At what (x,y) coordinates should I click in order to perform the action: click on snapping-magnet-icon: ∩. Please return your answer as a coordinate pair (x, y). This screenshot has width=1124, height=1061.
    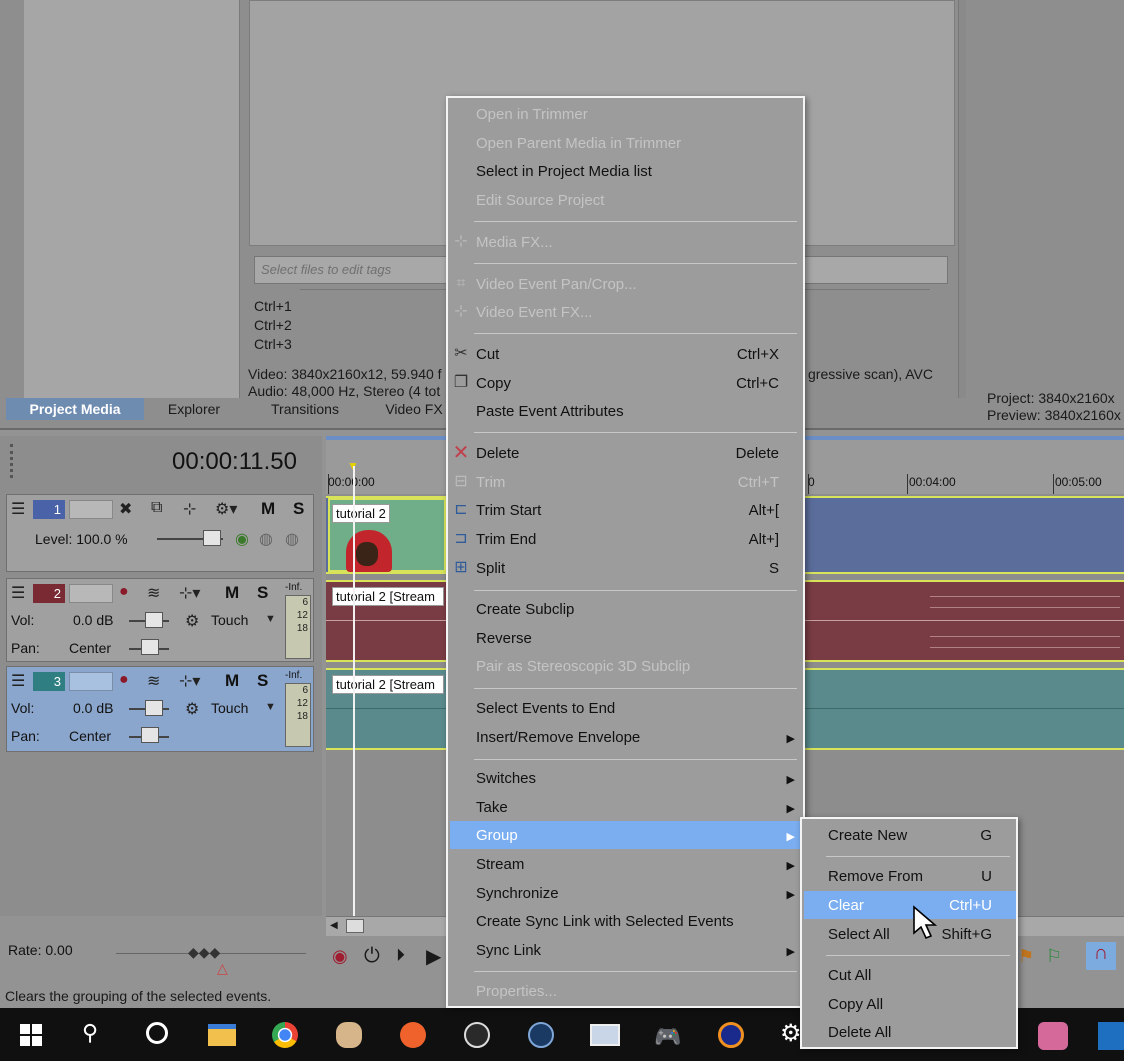
    Looking at the image, I should click on (1101, 956).